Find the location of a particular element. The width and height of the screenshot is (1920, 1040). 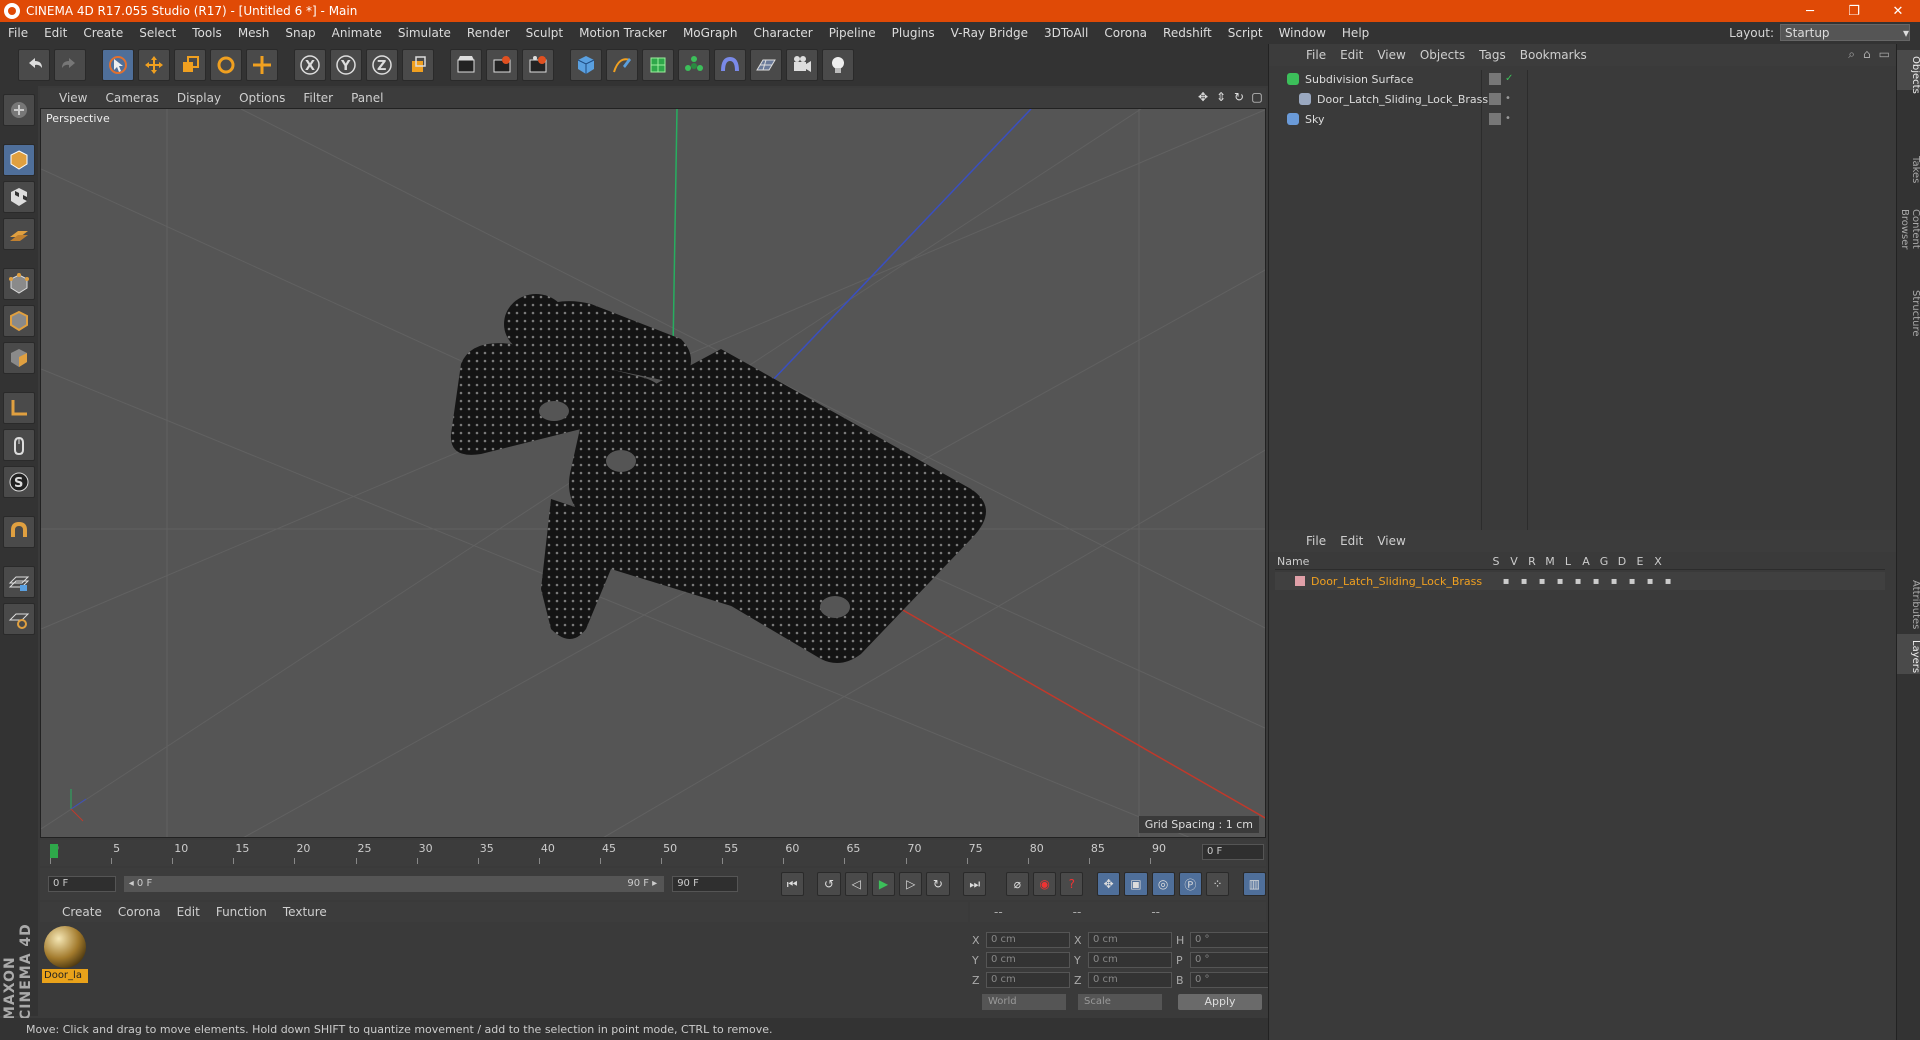

planar-workplane-icon is located at coordinates (19, 619).